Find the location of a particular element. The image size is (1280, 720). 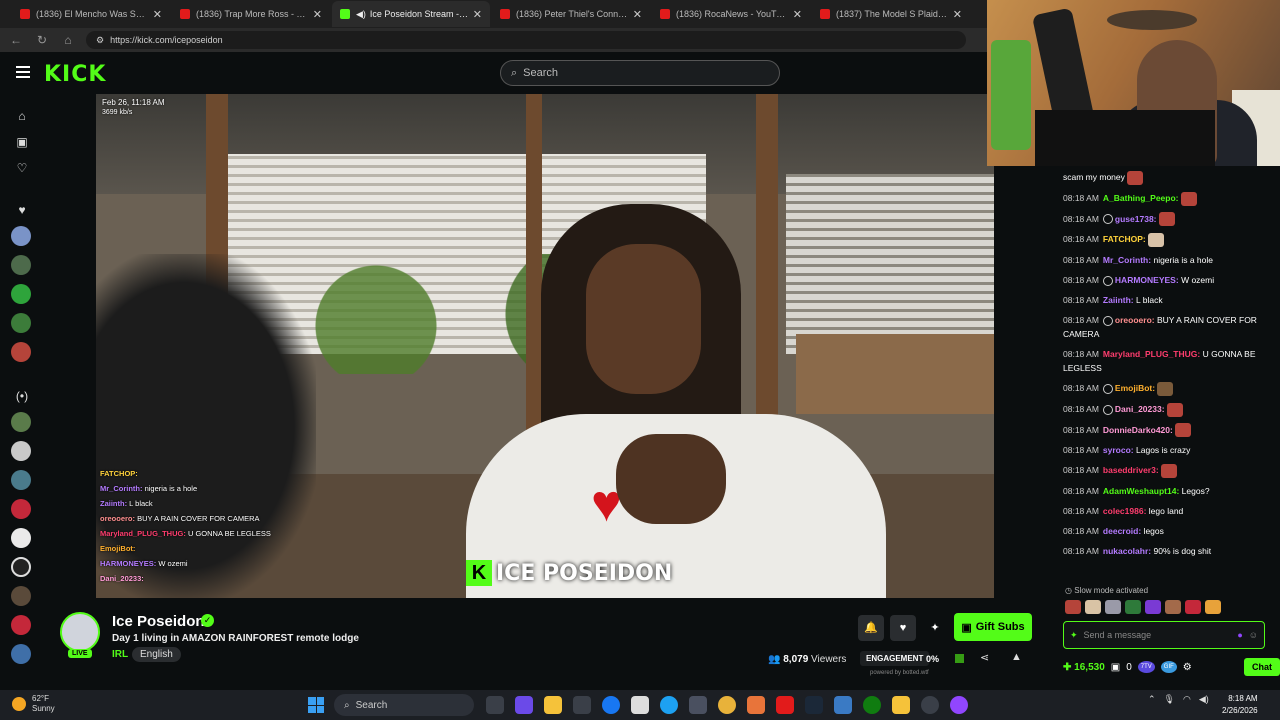

start-button is located at coordinates (316, 705).